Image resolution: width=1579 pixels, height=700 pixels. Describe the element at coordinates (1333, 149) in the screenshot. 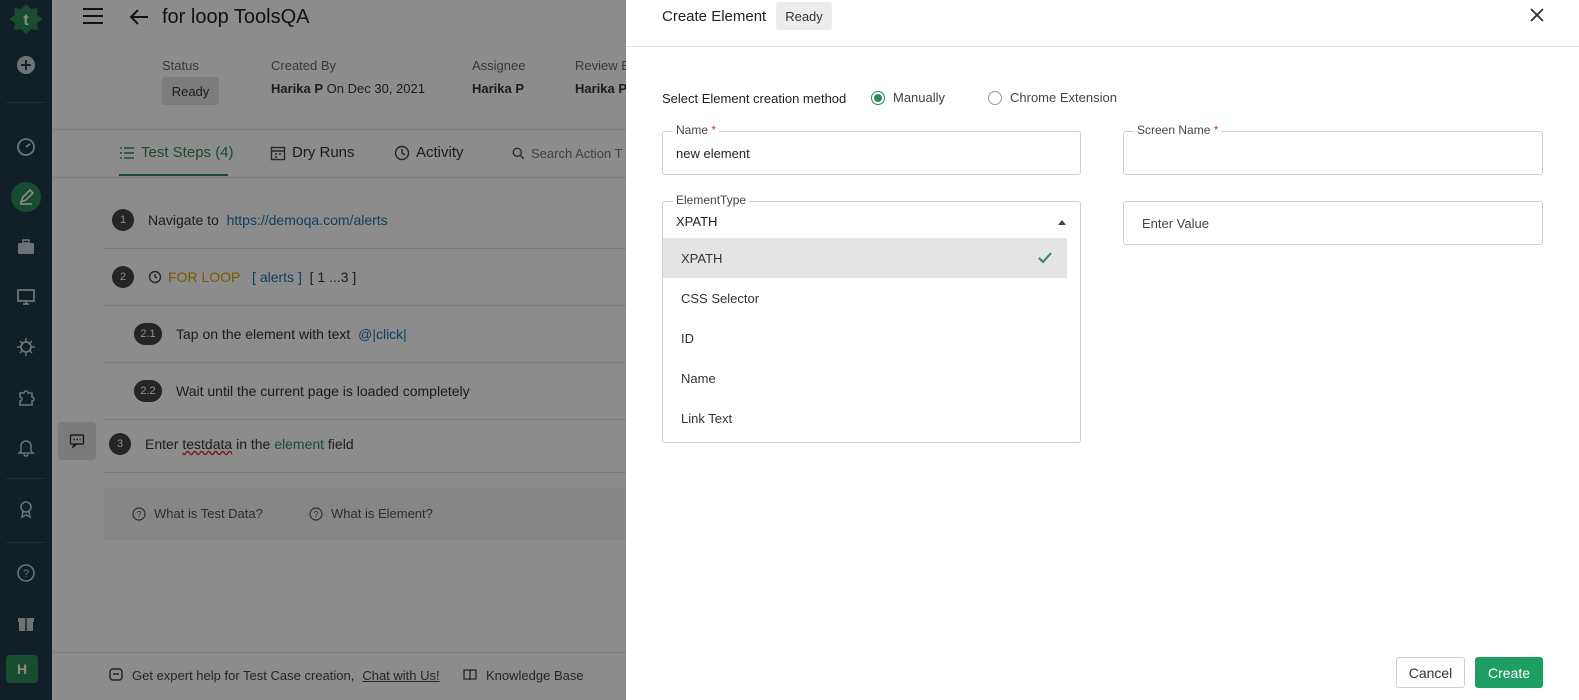

I see `screen-name-field: Screen Name *` at that location.